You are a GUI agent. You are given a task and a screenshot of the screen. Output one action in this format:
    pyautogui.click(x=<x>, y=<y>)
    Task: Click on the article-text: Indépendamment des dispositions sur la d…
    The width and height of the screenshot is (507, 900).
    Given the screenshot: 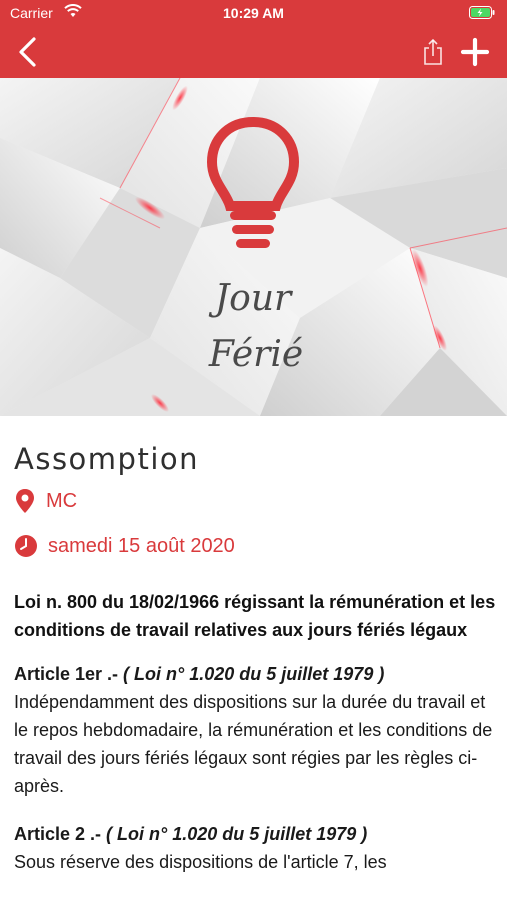 What is the action you would take?
    pyautogui.click(x=253, y=744)
    